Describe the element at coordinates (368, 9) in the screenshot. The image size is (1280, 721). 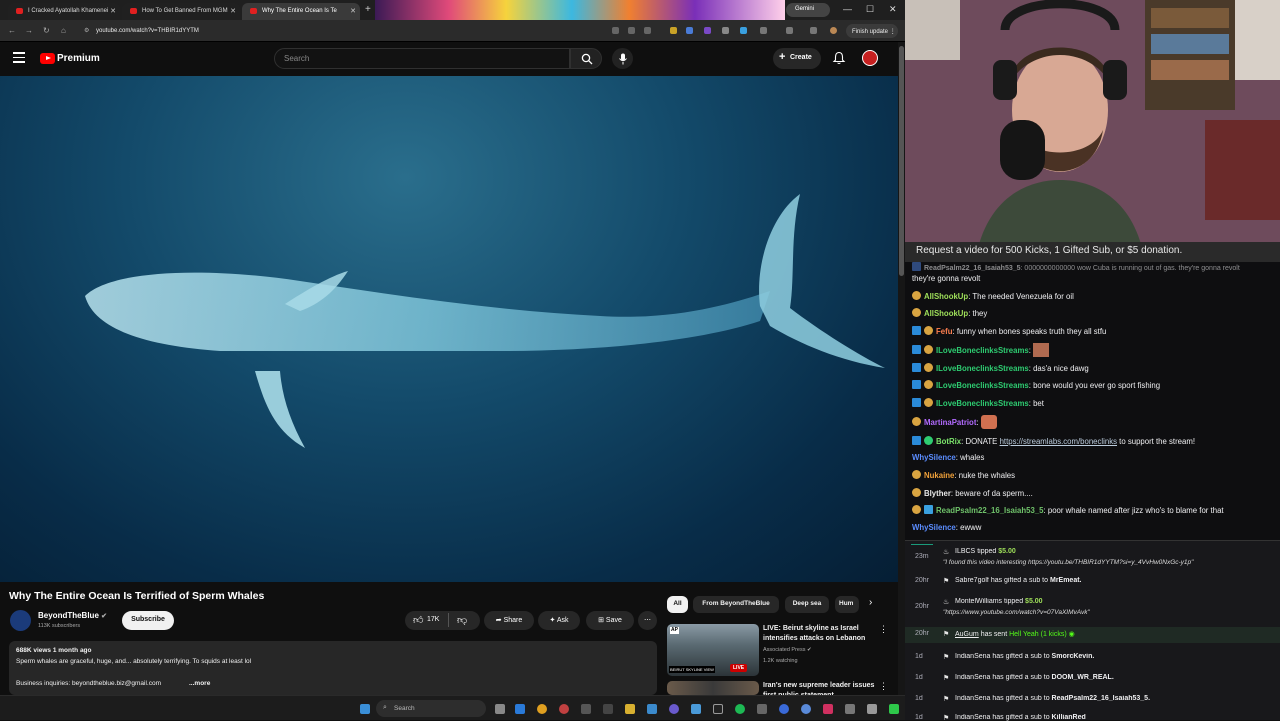
I see `new-tab-icon: +` at that location.